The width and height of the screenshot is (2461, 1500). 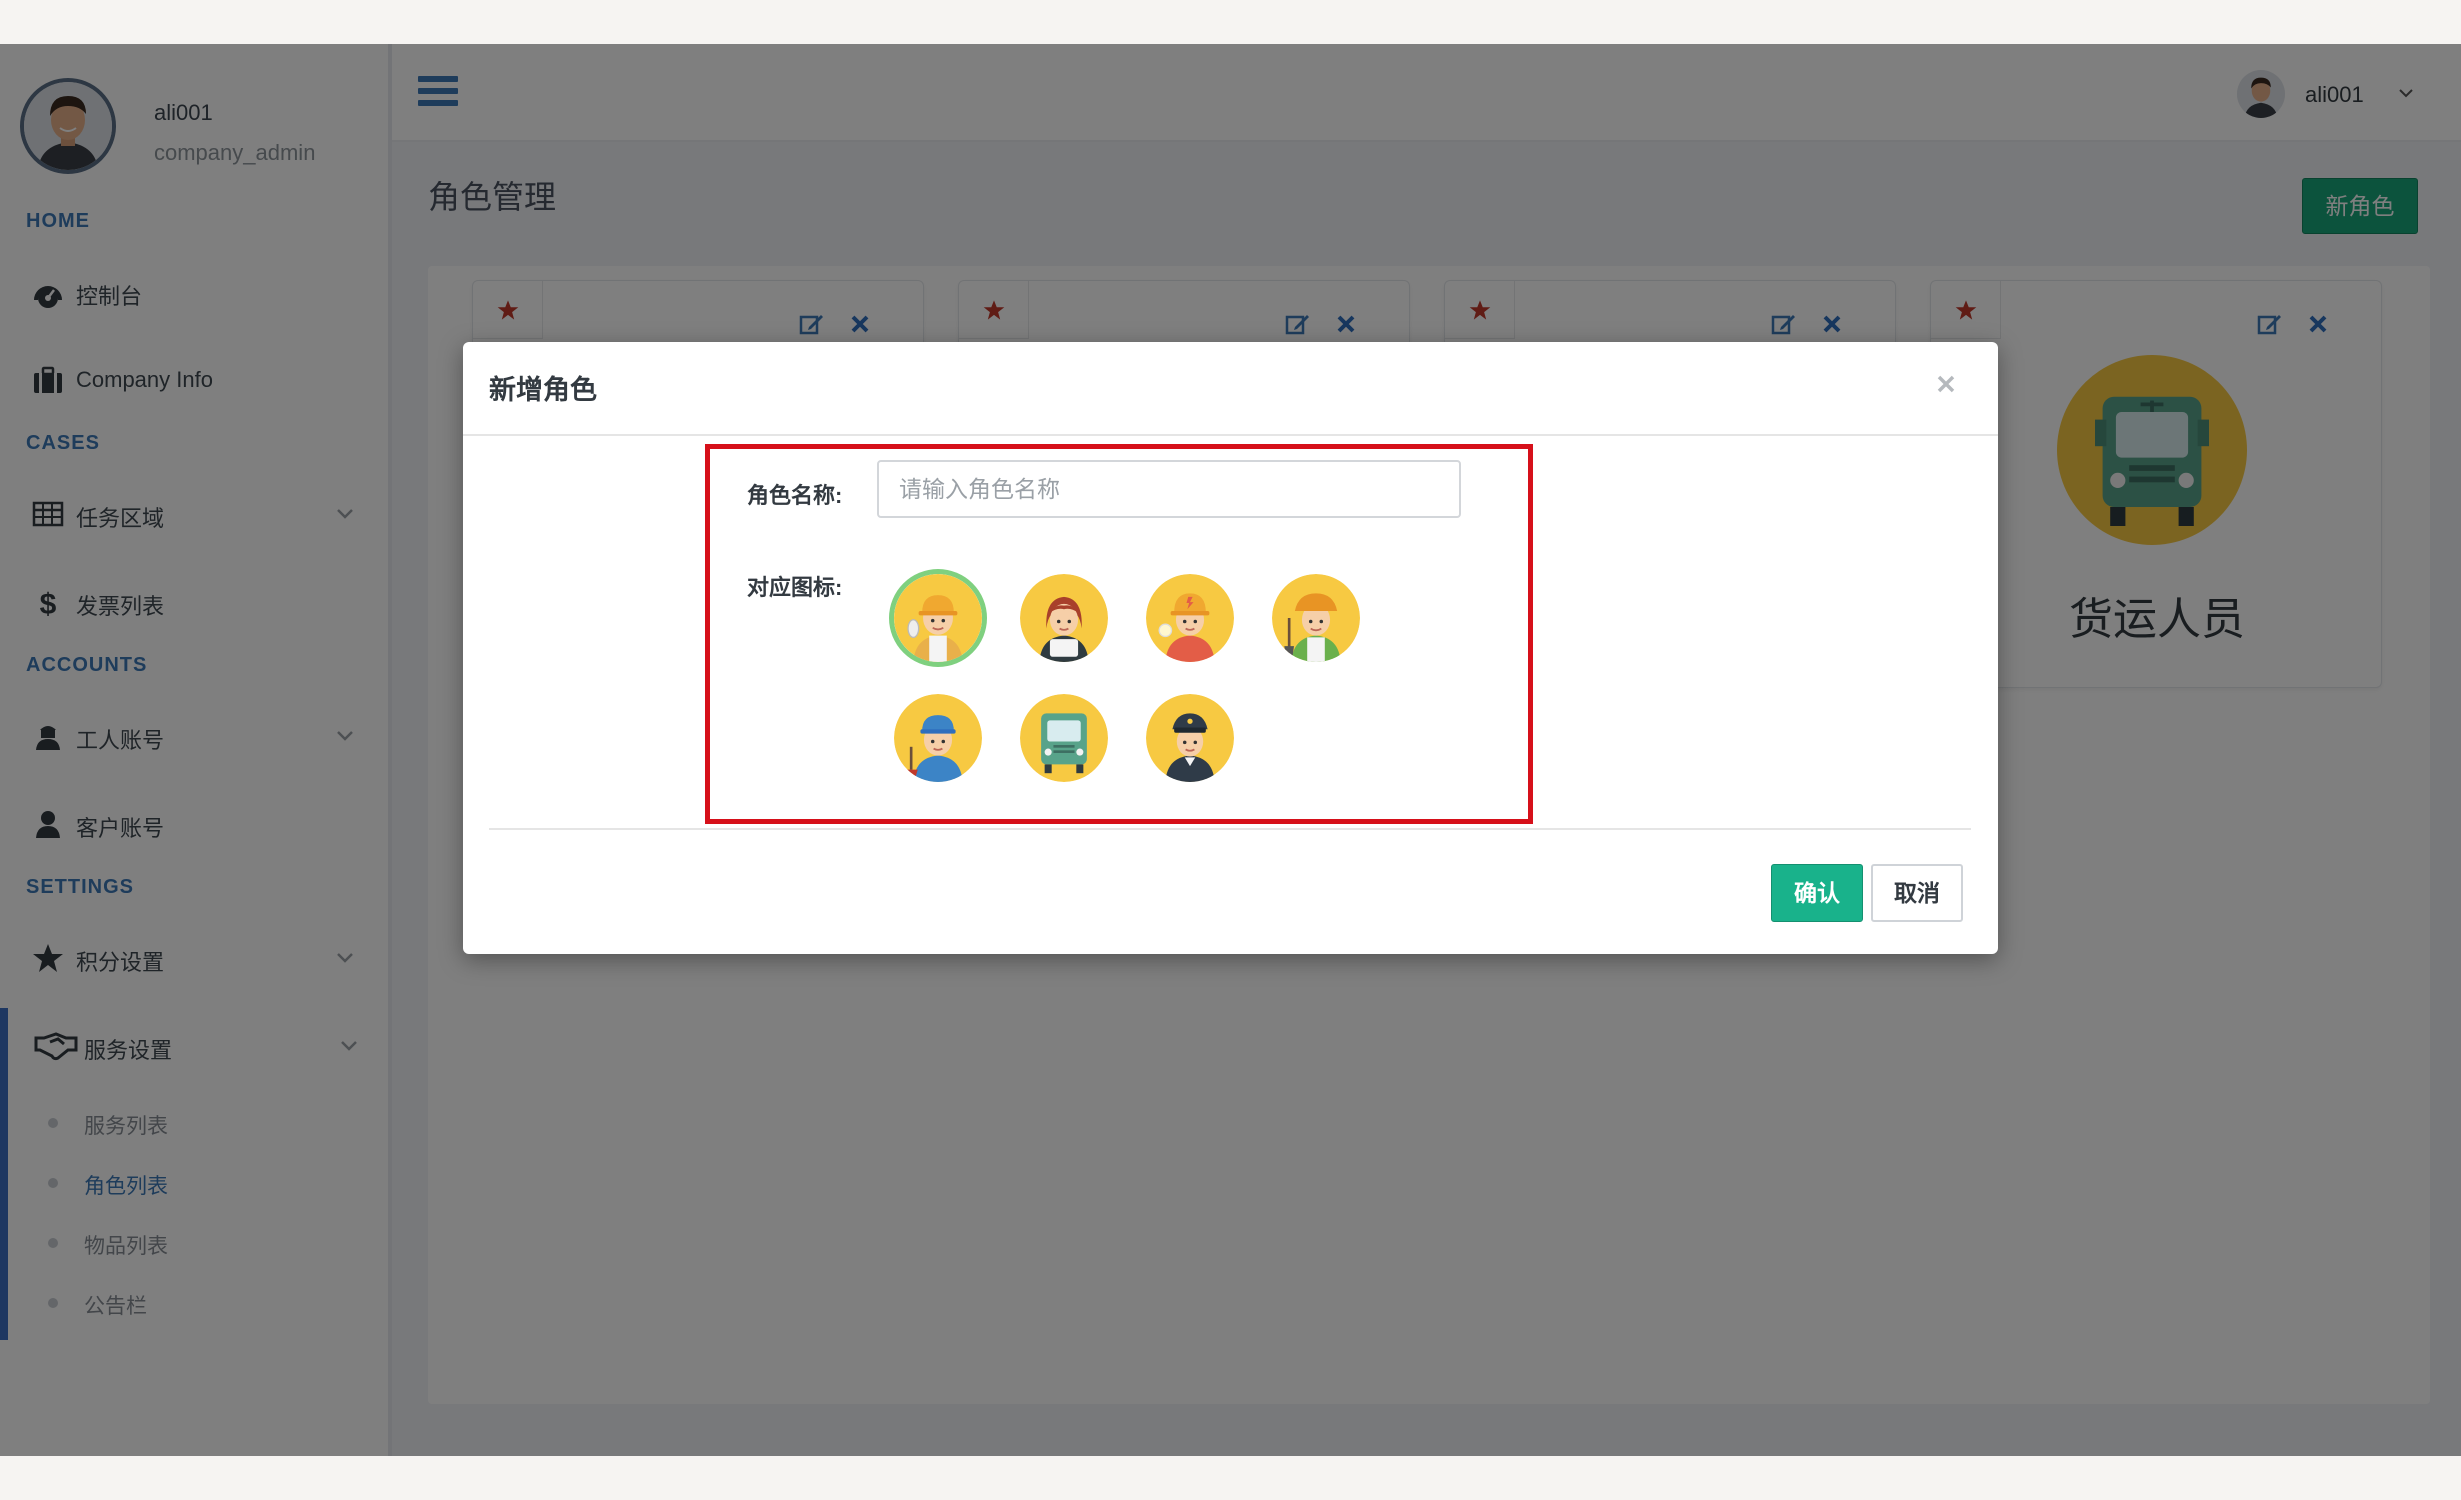 I want to click on icon-option-electrician, so click(x=1190, y=618).